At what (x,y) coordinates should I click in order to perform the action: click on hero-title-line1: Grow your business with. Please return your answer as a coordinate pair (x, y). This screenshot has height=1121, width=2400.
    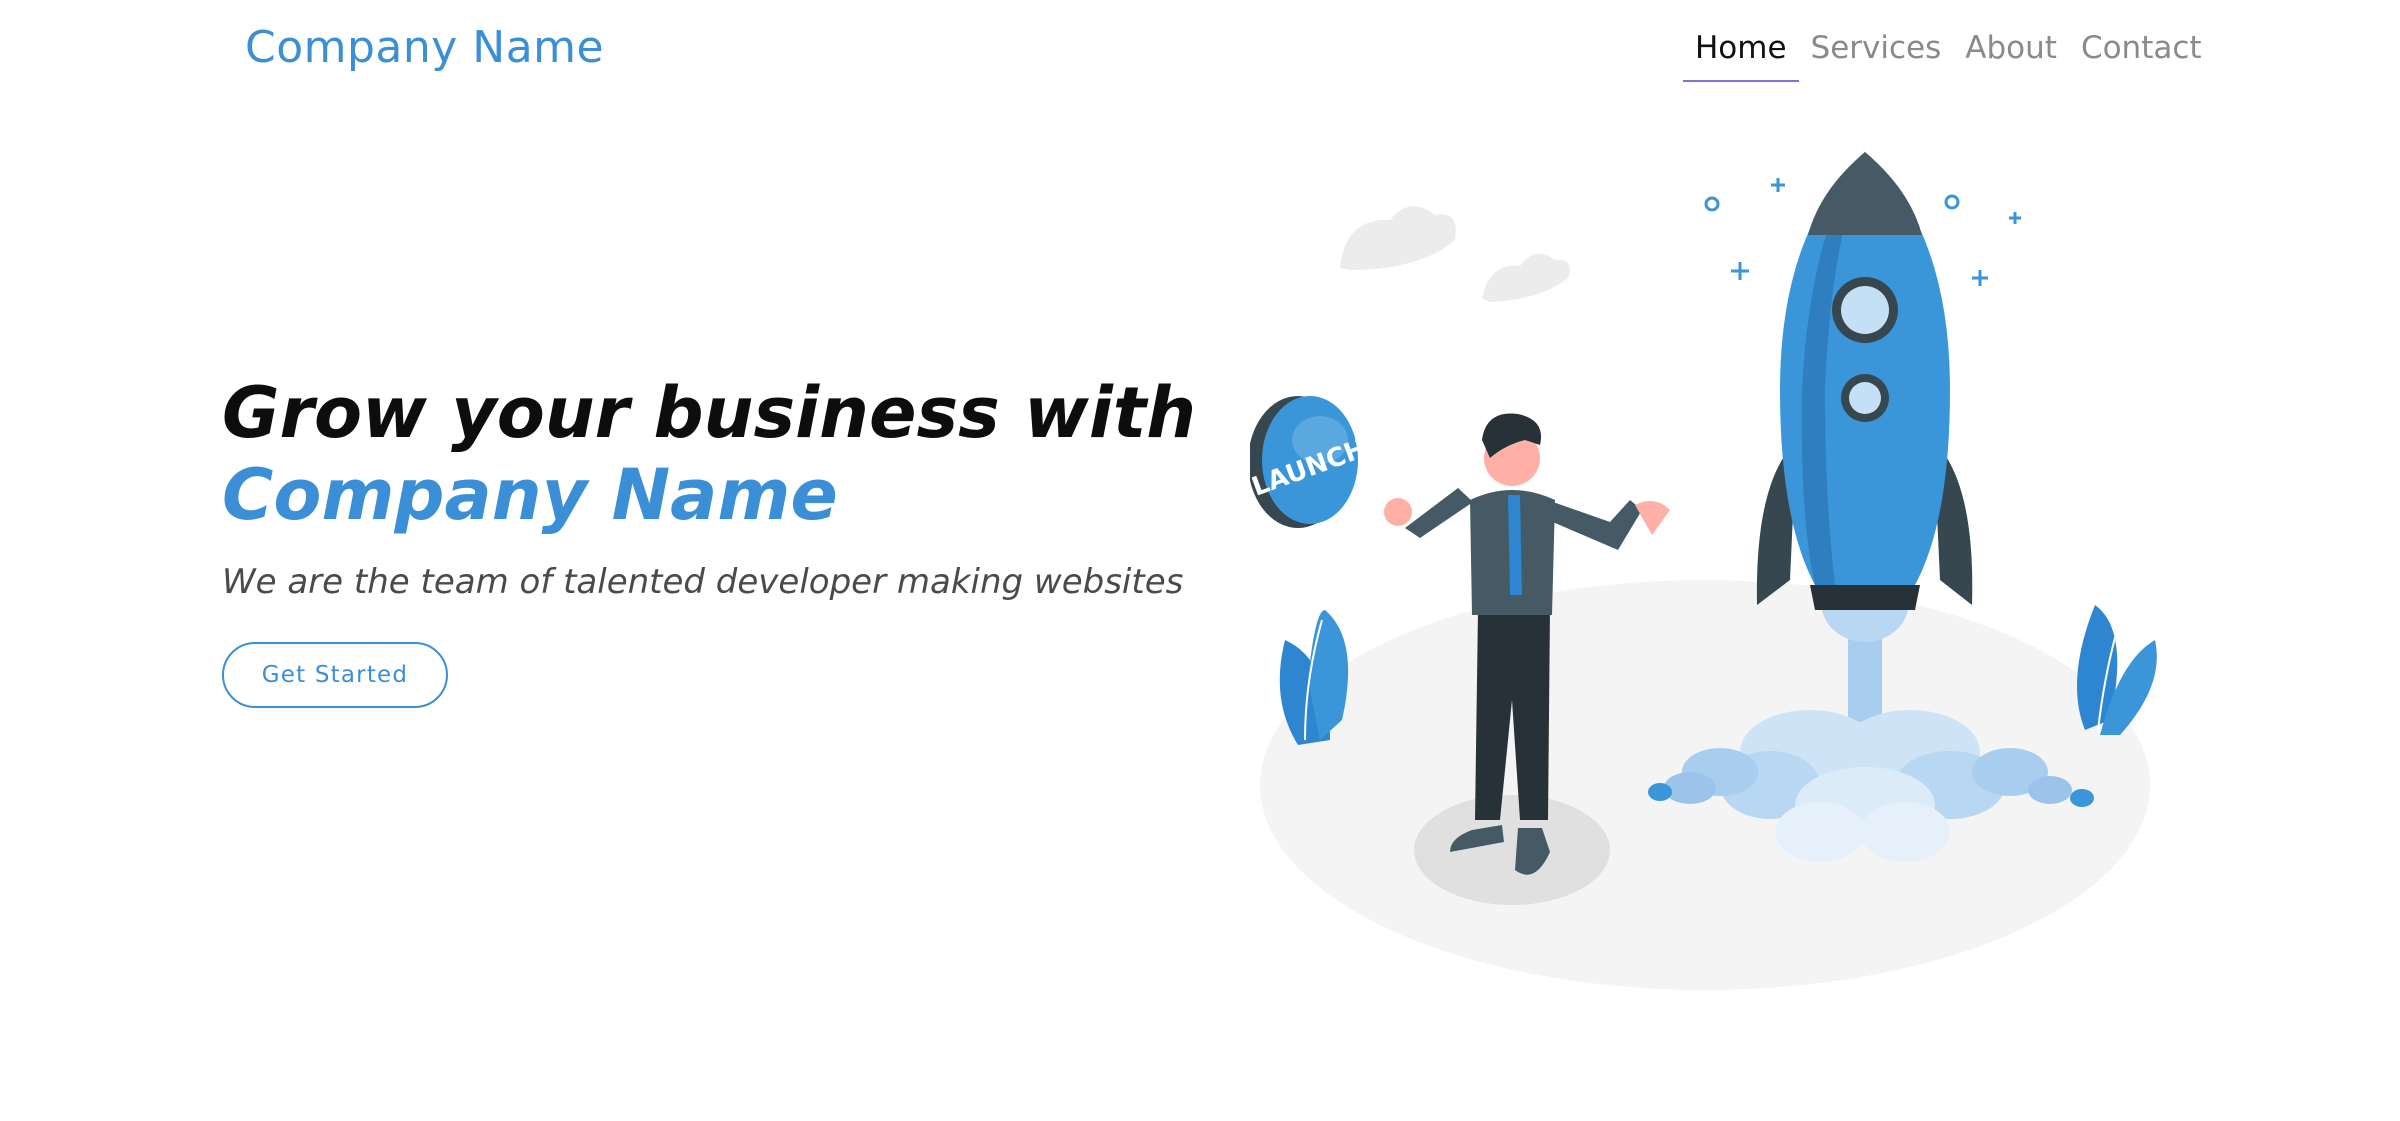
    Looking at the image, I should click on (709, 413).